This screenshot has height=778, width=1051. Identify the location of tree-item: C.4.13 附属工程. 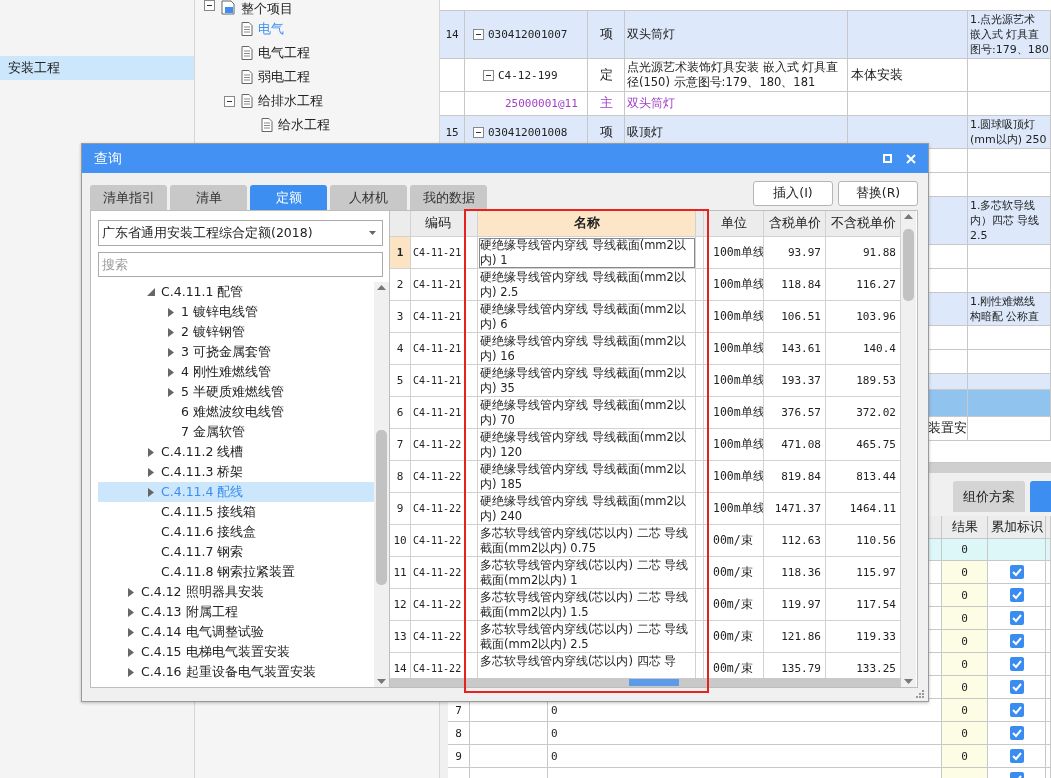
(236, 612).